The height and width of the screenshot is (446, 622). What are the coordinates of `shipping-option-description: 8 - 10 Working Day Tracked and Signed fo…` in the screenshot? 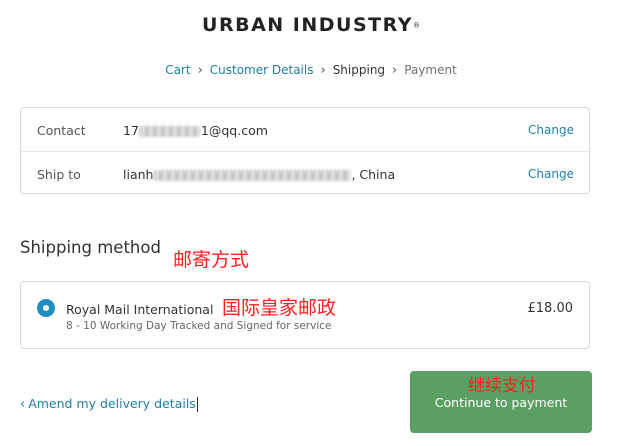 It's located at (199, 326).